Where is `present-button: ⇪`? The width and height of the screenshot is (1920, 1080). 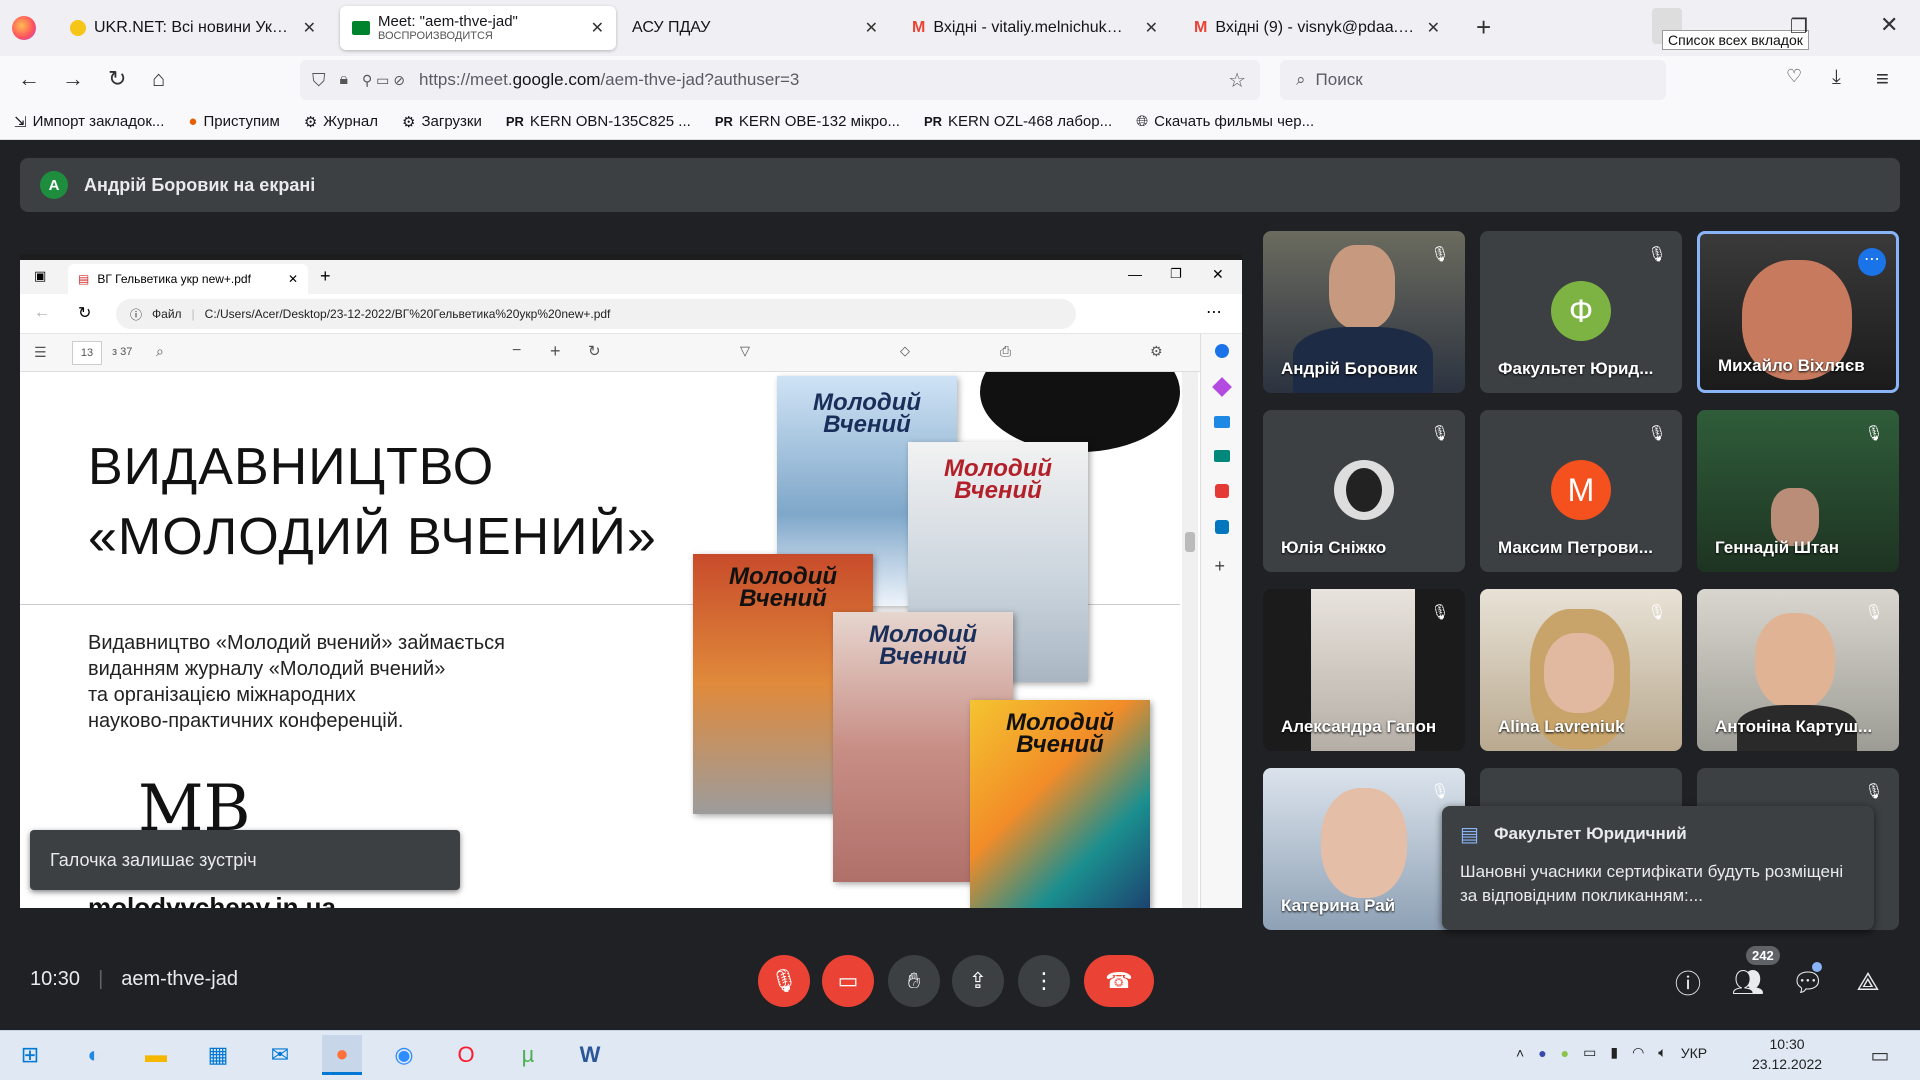 present-button: ⇪ is located at coordinates (978, 981).